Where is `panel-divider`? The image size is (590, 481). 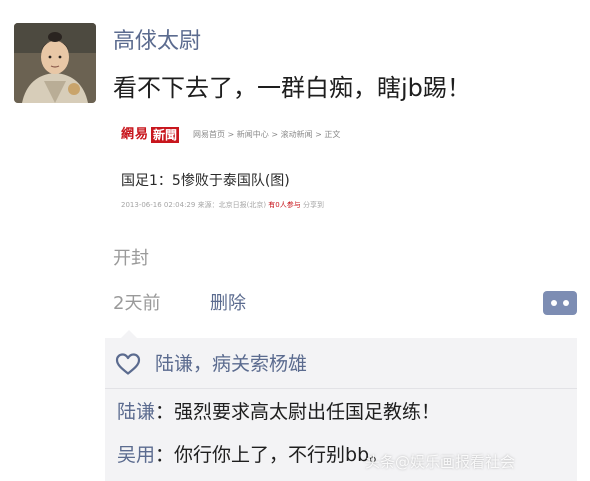 panel-divider is located at coordinates (341, 388).